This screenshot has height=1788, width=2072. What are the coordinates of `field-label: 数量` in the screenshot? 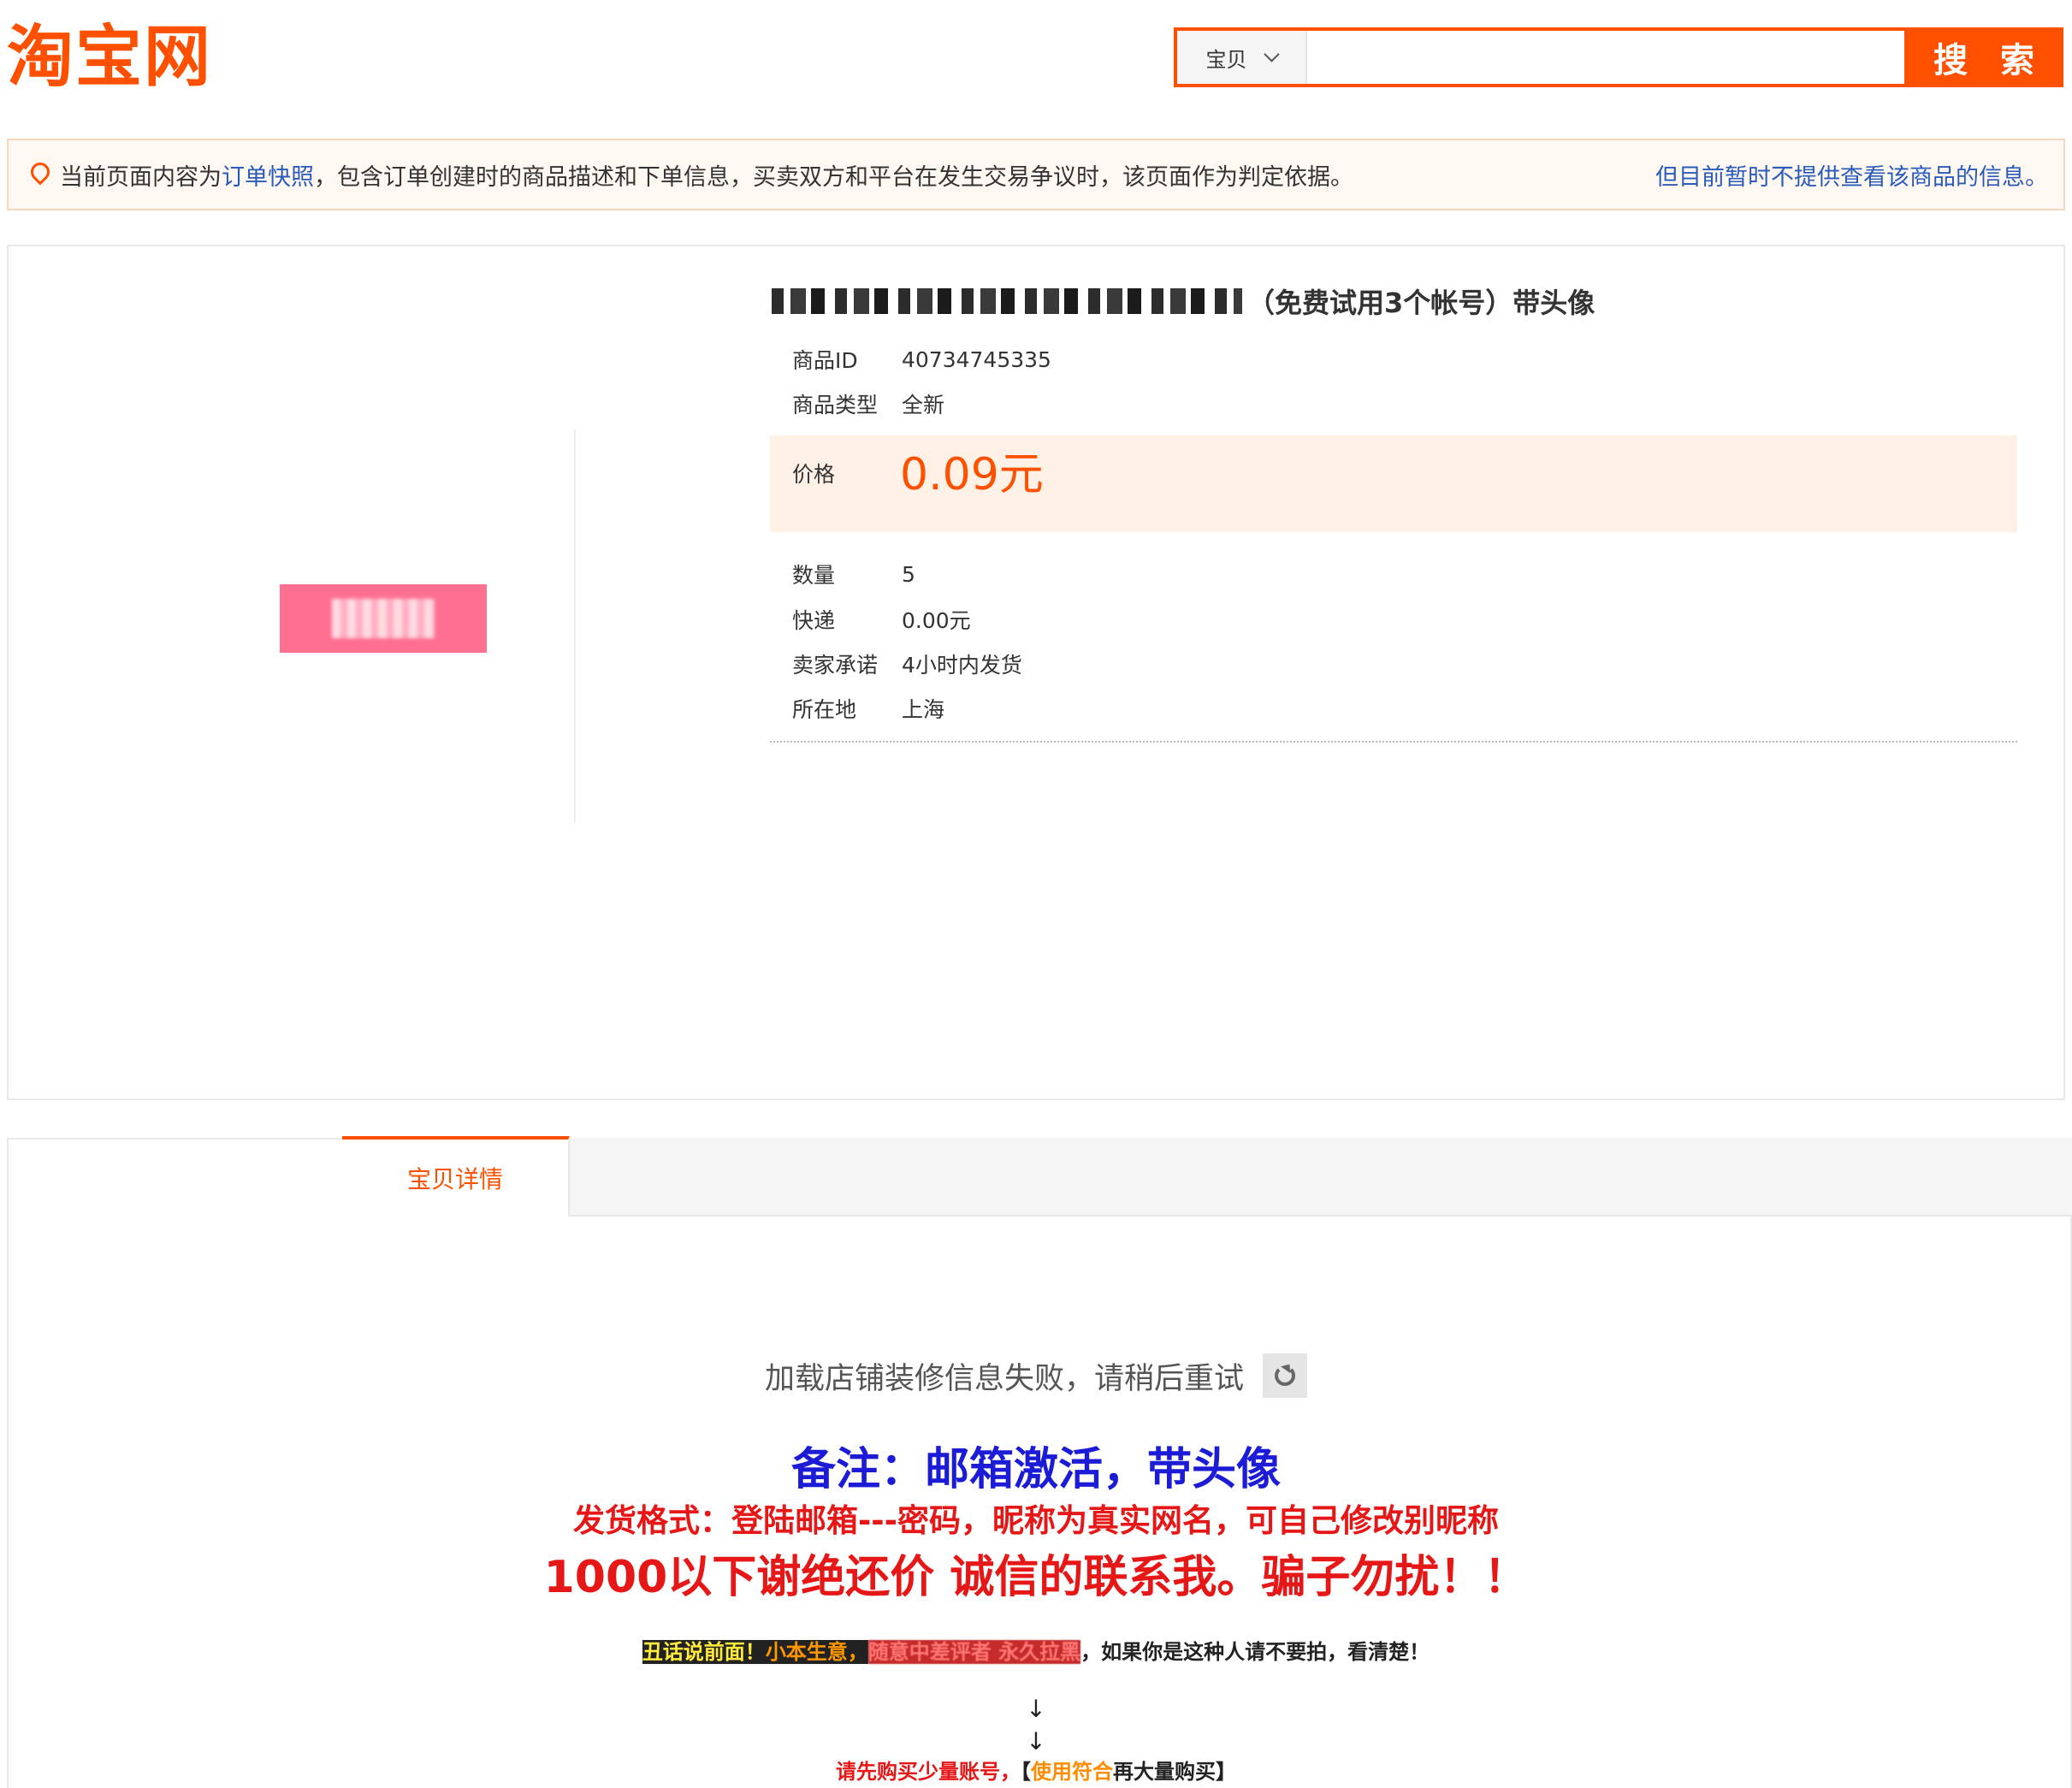 It's located at (814, 576).